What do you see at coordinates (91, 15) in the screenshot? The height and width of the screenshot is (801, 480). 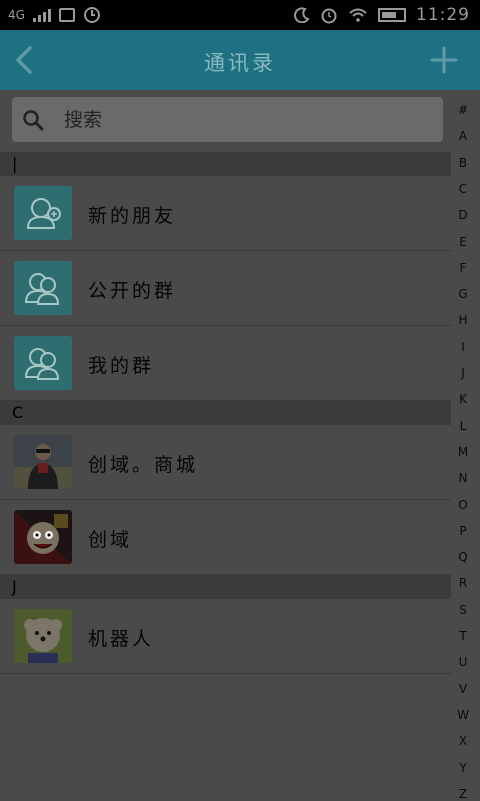 I see `sync-icon` at bounding box center [91, 15].